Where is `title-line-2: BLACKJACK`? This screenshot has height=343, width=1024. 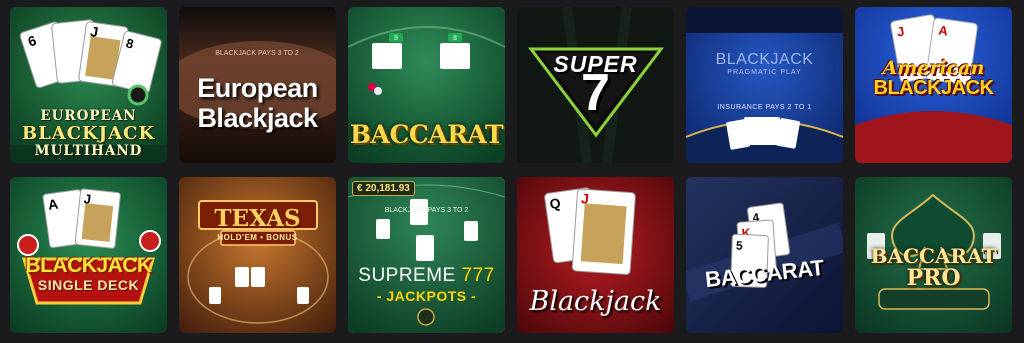 title-line-2: BLACKJACK is located at coordinates (88, 133).